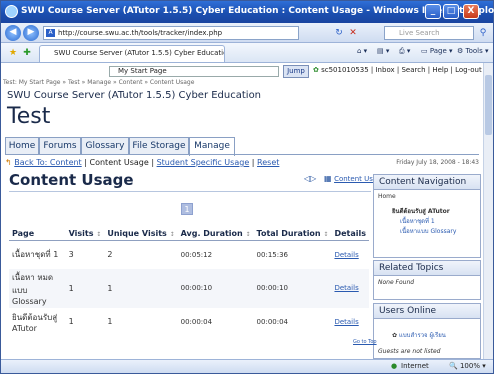 This screenshot has height=374, width=494. Describe the element at coordinates (427, 231) in the screenshot. I see `nav-item: เนื้อหาแบบ Glossary` at that location.